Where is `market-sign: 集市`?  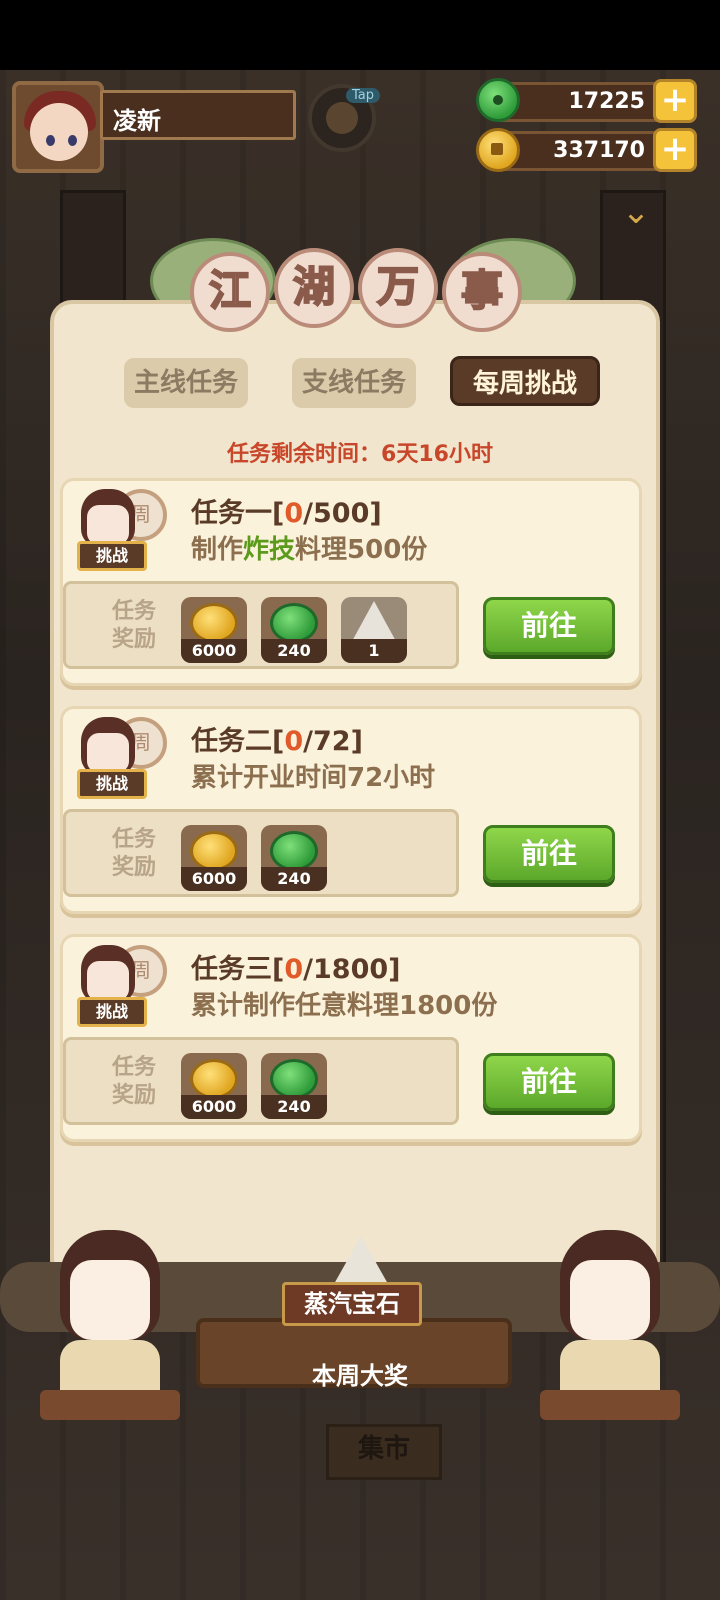
market-sign: 集市 is located at coordinates (384, 1452).